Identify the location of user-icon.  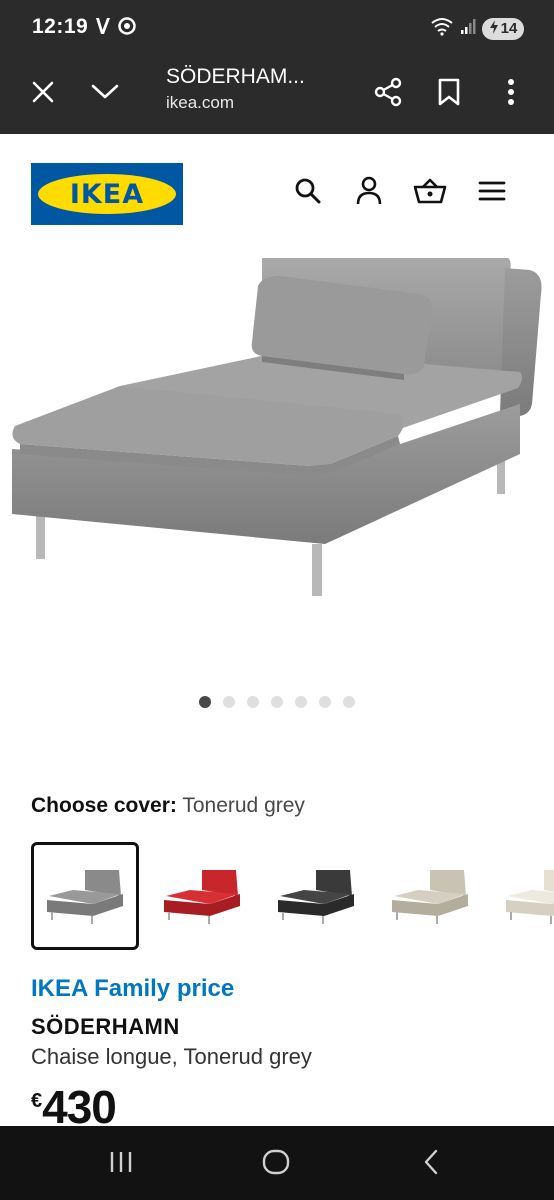
(369, 193).